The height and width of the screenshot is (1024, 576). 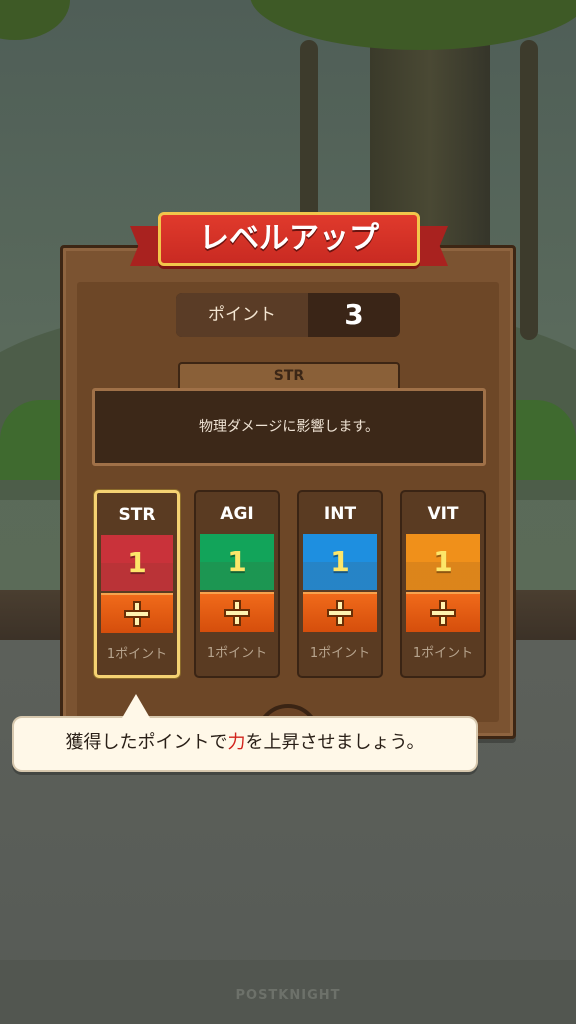 I want to click on stat-card-vit: VIT 1 1ポイント, so click(x=443, y=584).